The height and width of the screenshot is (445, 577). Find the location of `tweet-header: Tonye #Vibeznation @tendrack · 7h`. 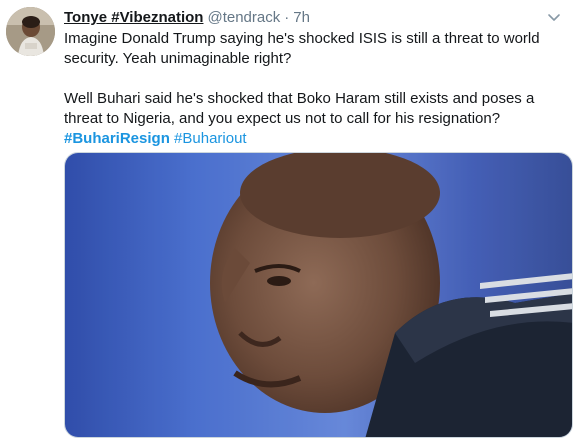

tweet-header: Tonye #Vibeznation @tendrack · 7h is located at coordinates (300, 18).